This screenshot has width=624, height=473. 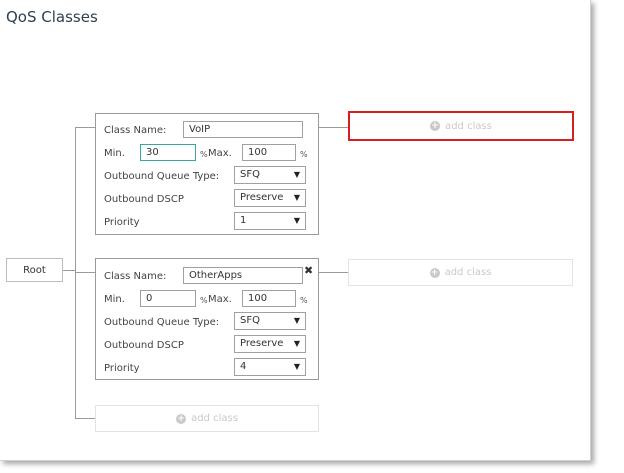 What do you see at coordinates (168, 152) in the screenshot?
I see `min-input: 30` at bounding box center [168, 152].